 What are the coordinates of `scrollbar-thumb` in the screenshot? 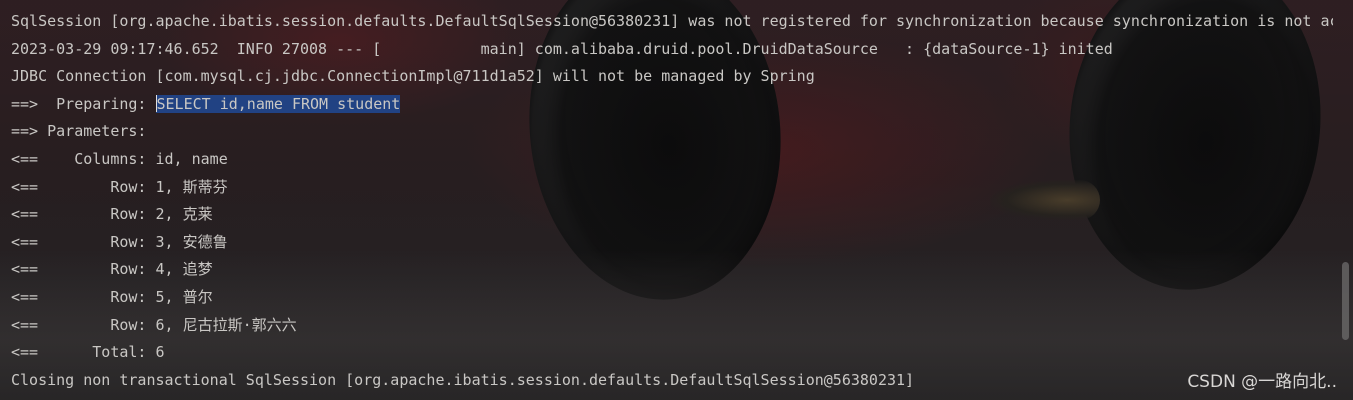 It's located at (1345, 301).